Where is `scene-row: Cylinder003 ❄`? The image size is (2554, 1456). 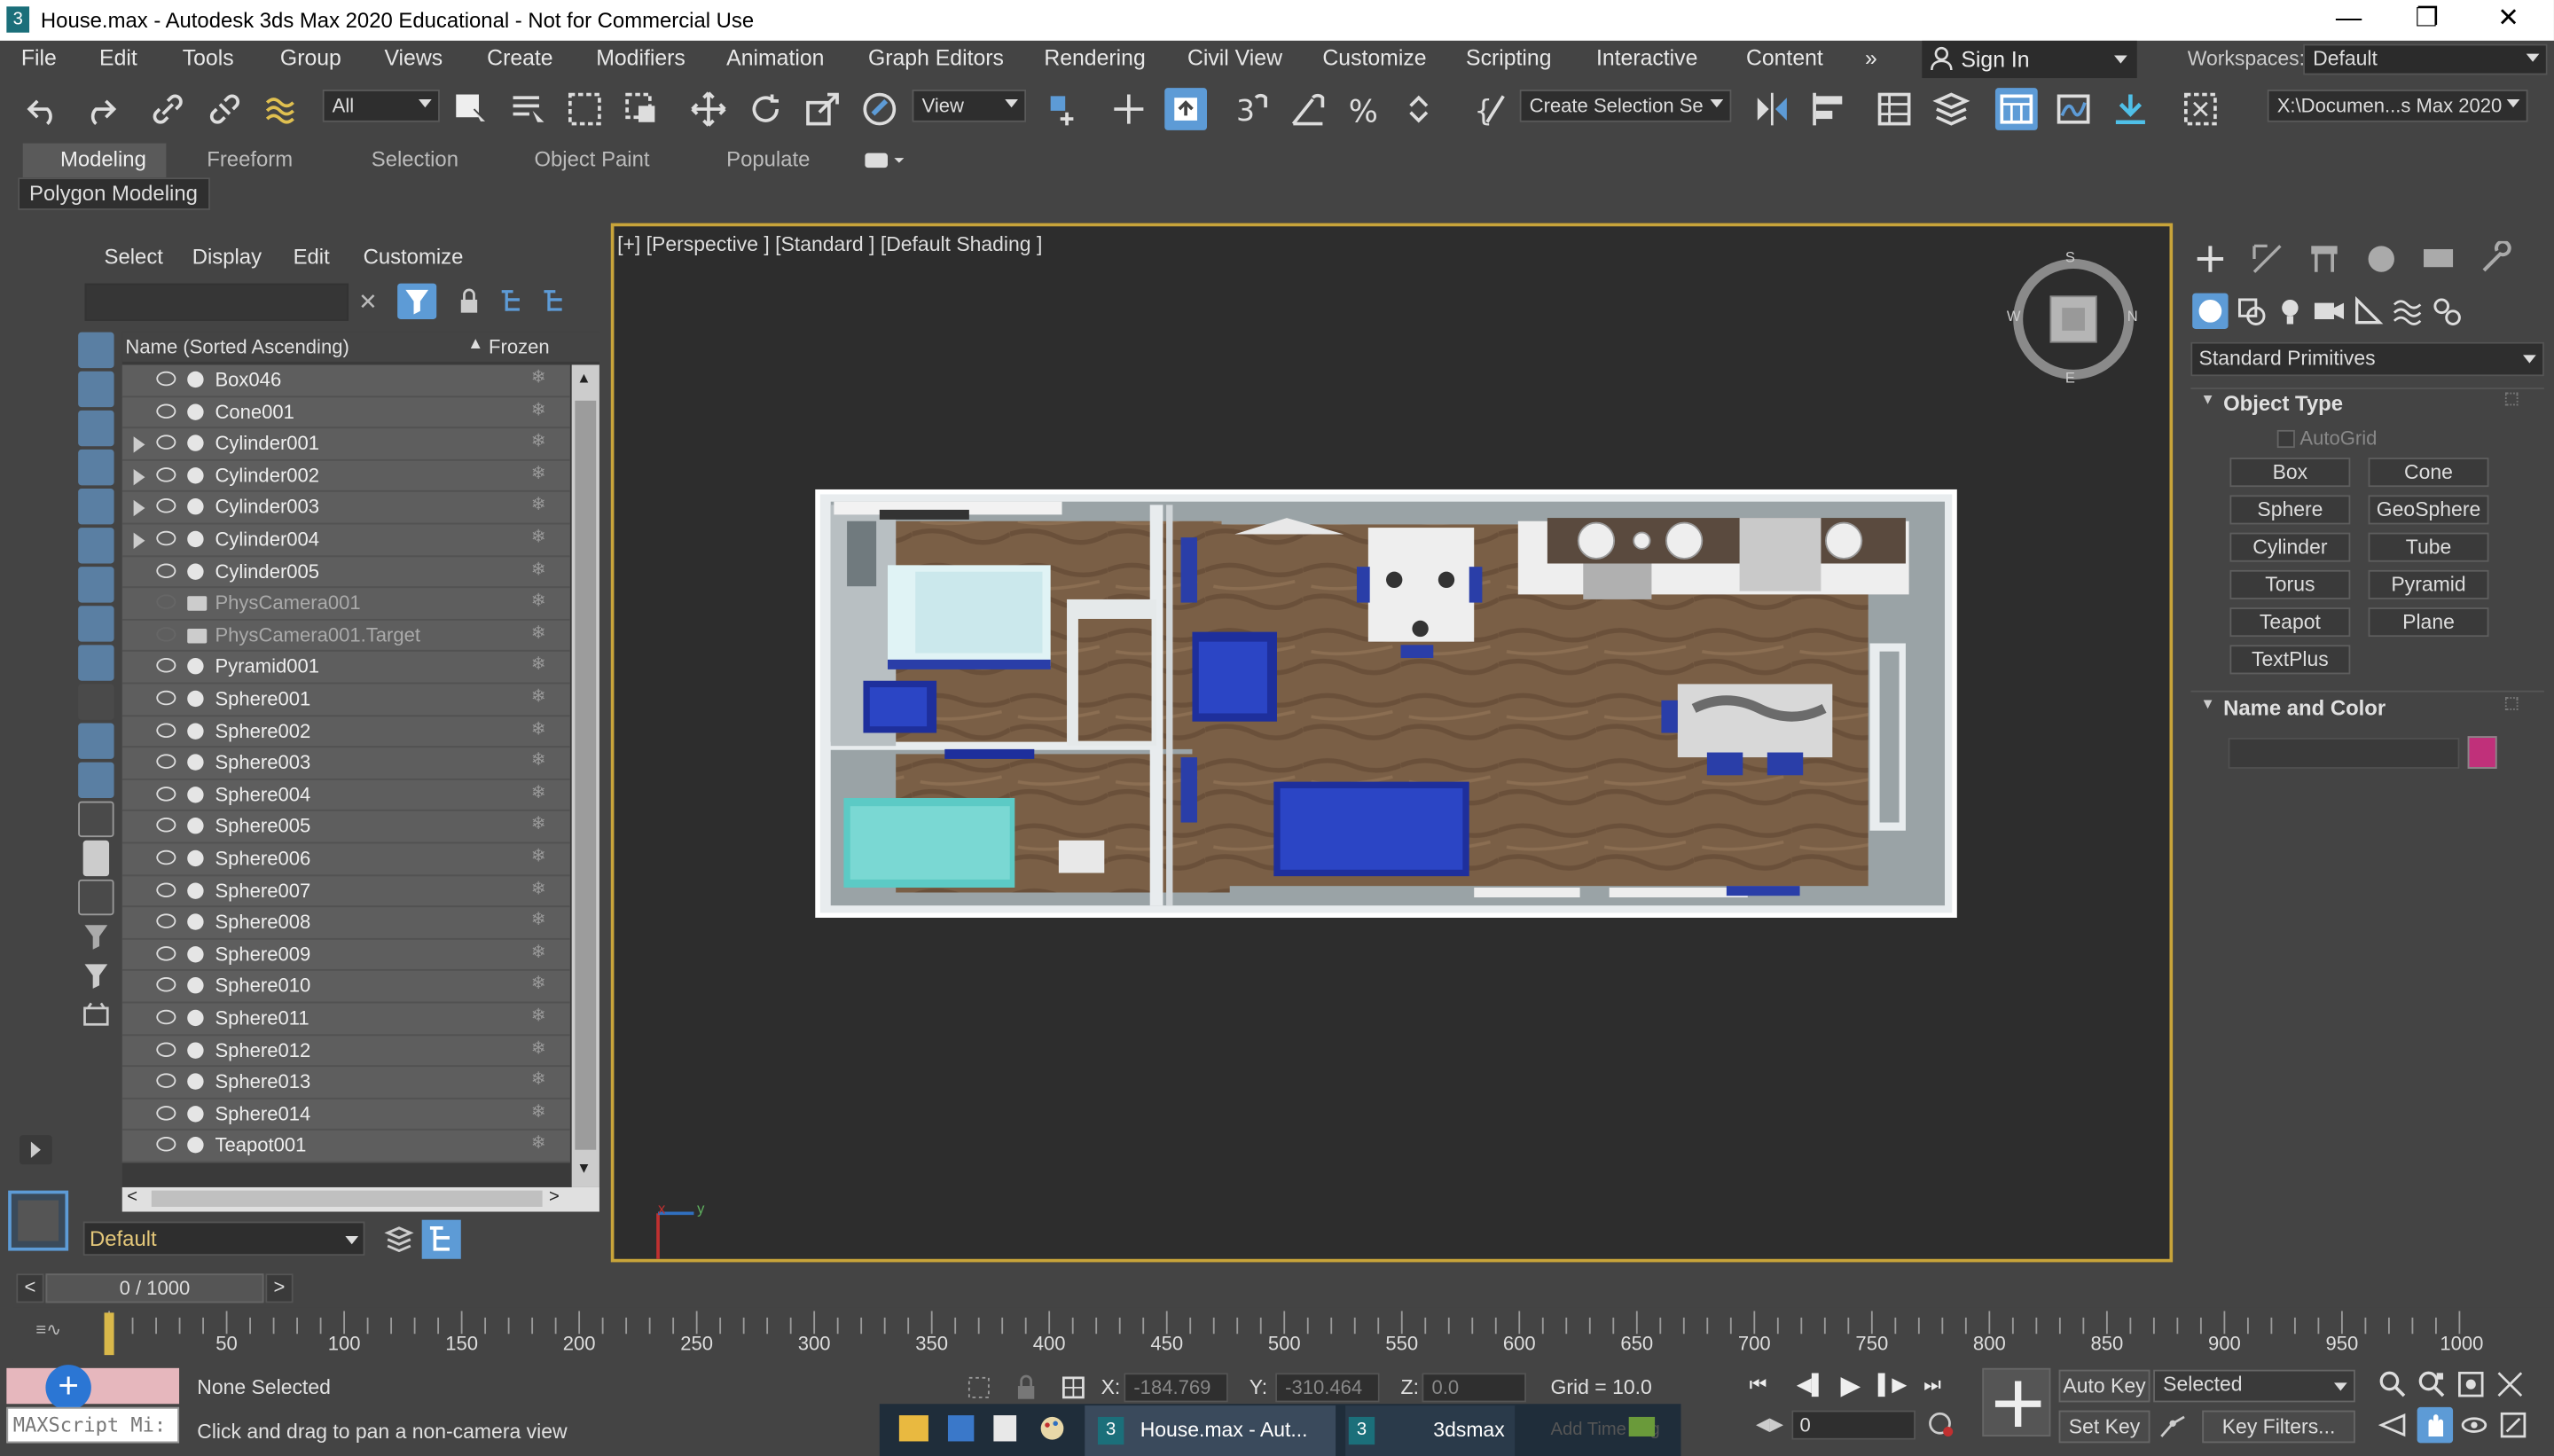
scene-row: Cylinder003 ❄ is located at coordinates (345, 508).